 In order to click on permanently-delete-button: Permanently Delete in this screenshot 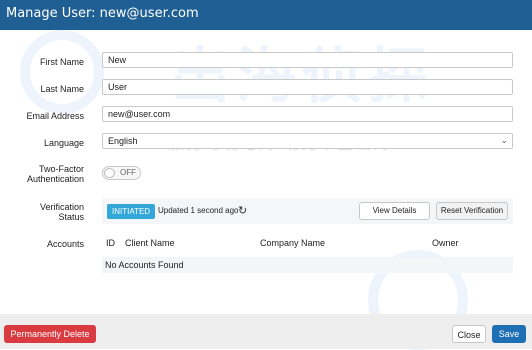, I will do `click(50, 334)`.